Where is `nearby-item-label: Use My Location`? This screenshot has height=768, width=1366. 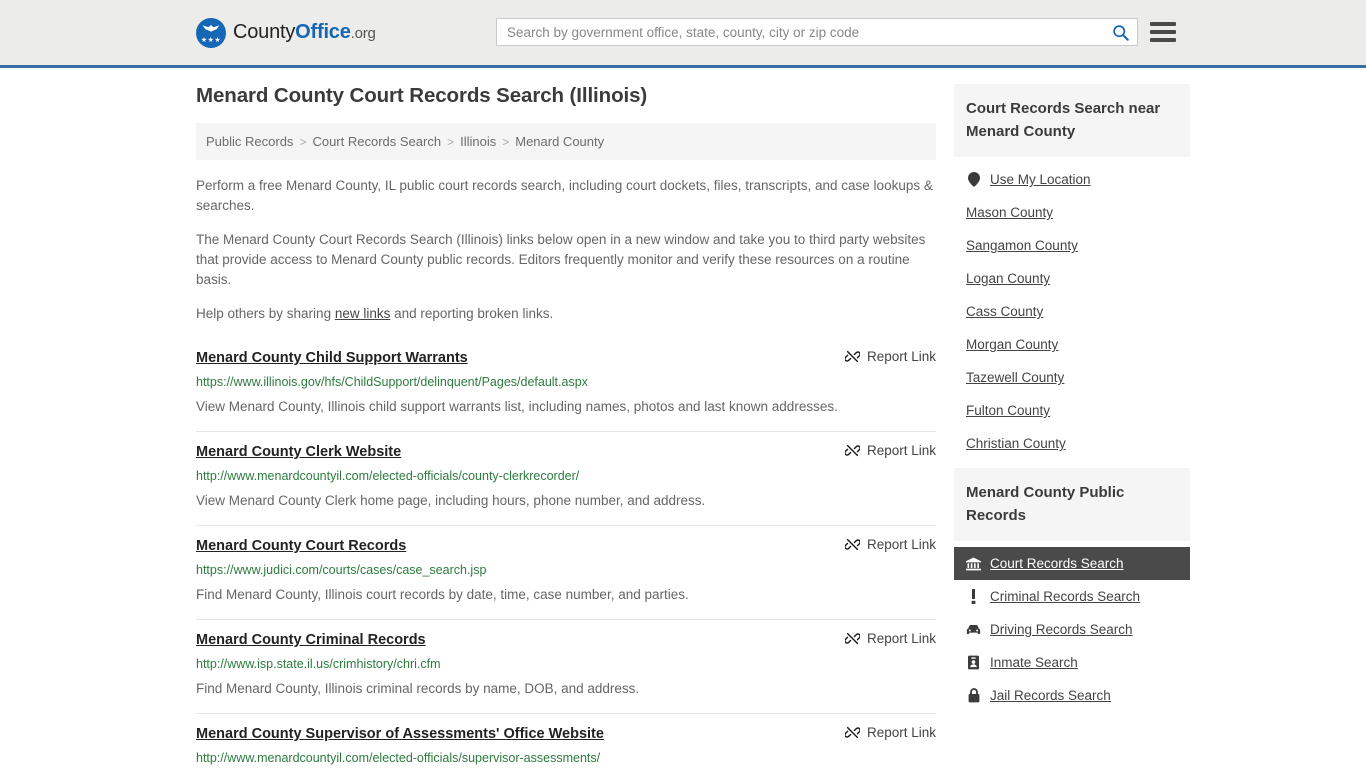 nearby-item-label: Use My Location is located at coordinates (1040, 179).